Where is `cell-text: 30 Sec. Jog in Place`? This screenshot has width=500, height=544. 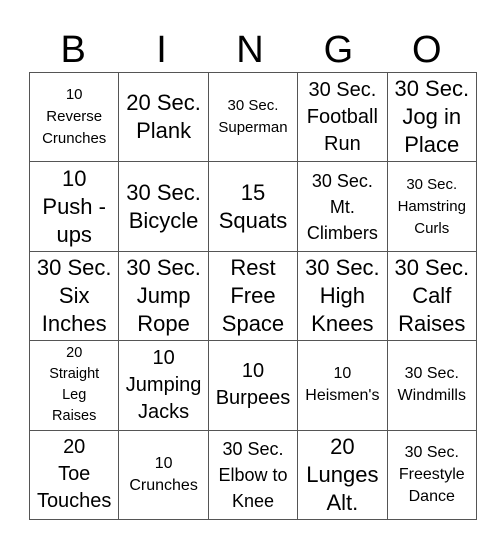 cell-text: 30 Sec. Jog in Place is located at coordinates (432, 117).